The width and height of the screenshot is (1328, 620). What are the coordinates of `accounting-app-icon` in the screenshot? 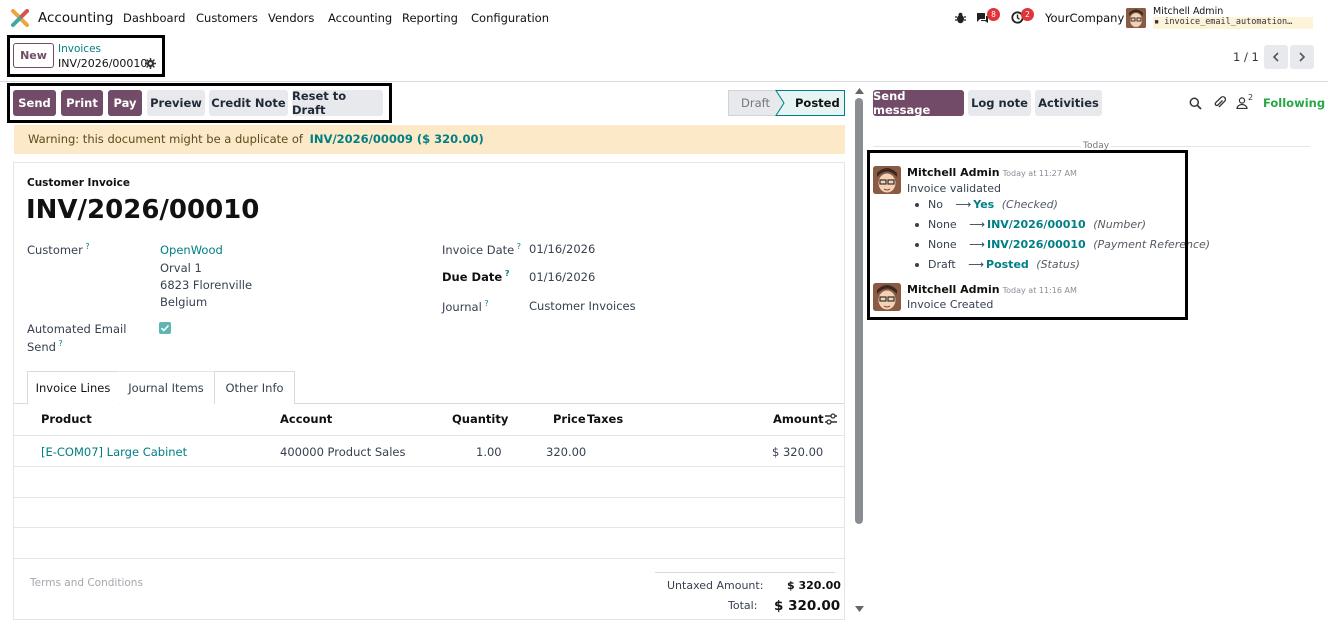 It's located at (20, 18).